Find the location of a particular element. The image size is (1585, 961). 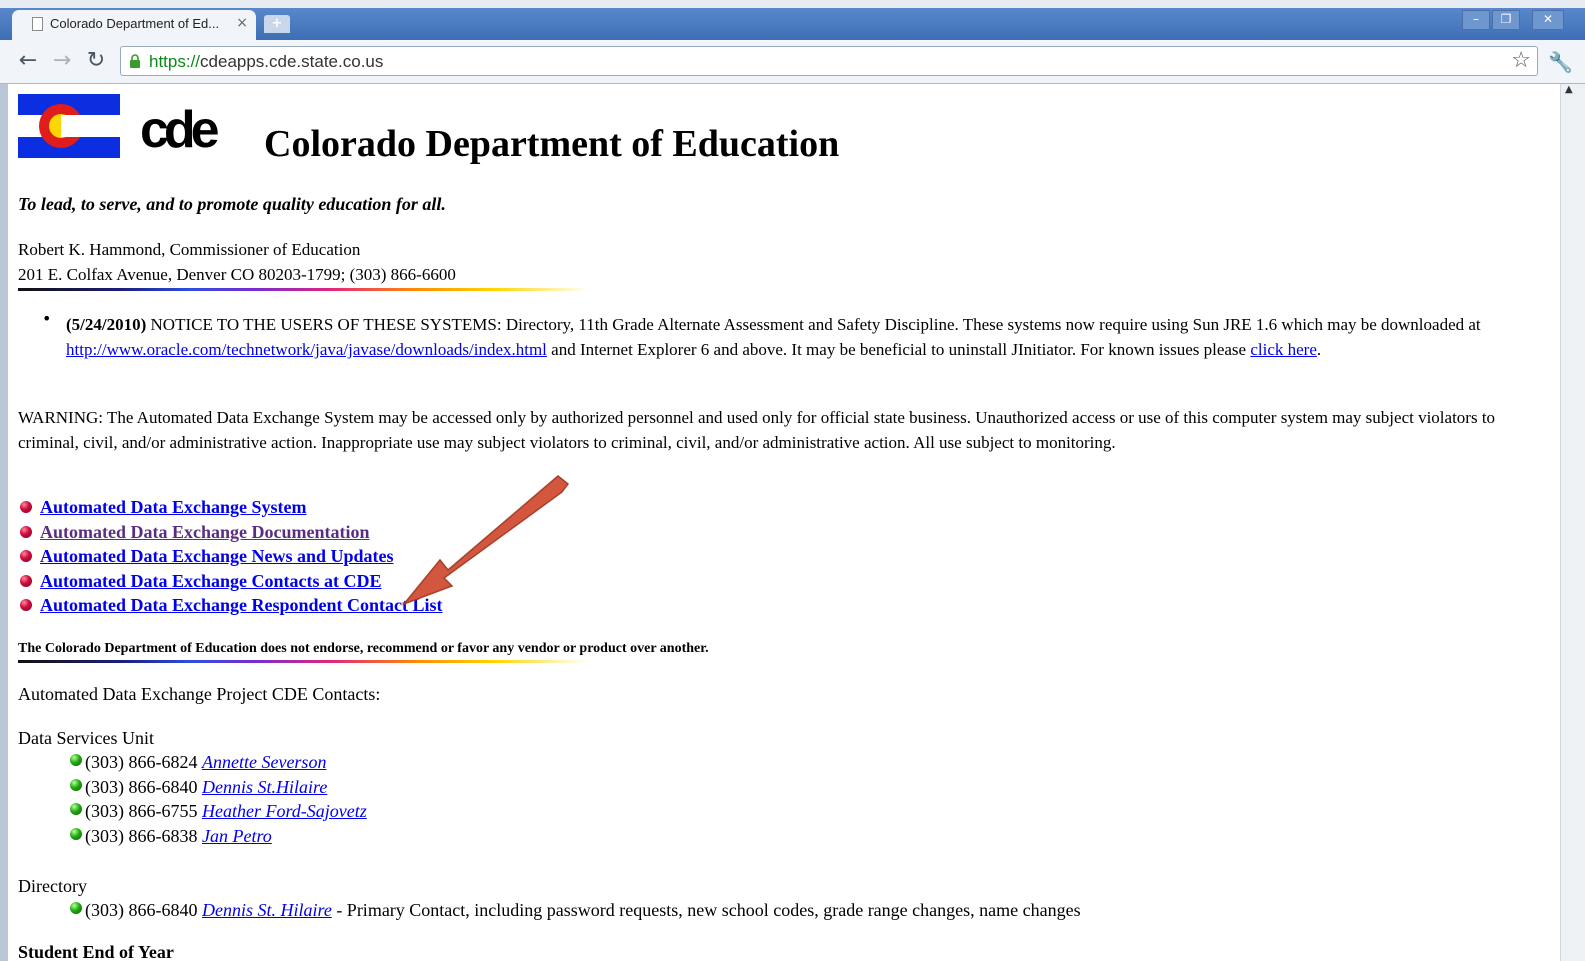

contact-name-link: Dennis St.Hilaire is located at coordinates (264, 787).